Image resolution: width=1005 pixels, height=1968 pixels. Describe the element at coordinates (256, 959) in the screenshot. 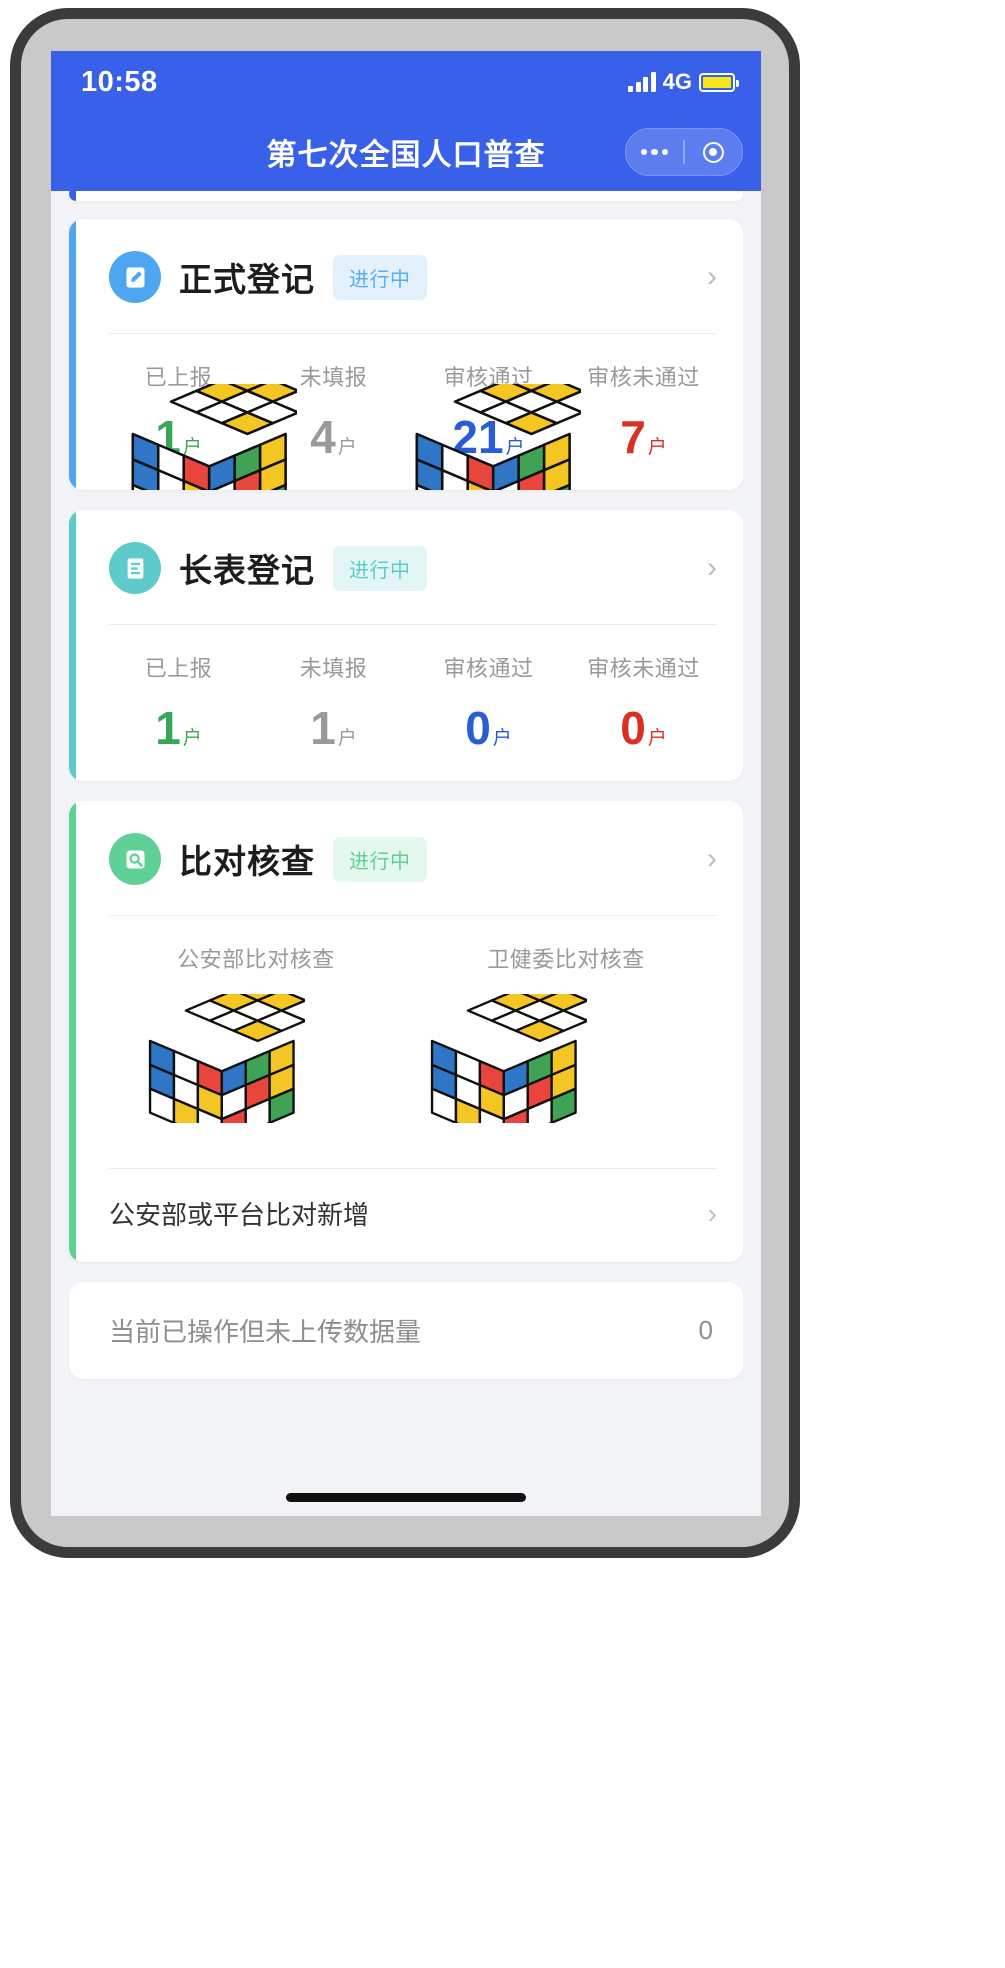

I see `stat-label: 公安部比对核查` at that location.